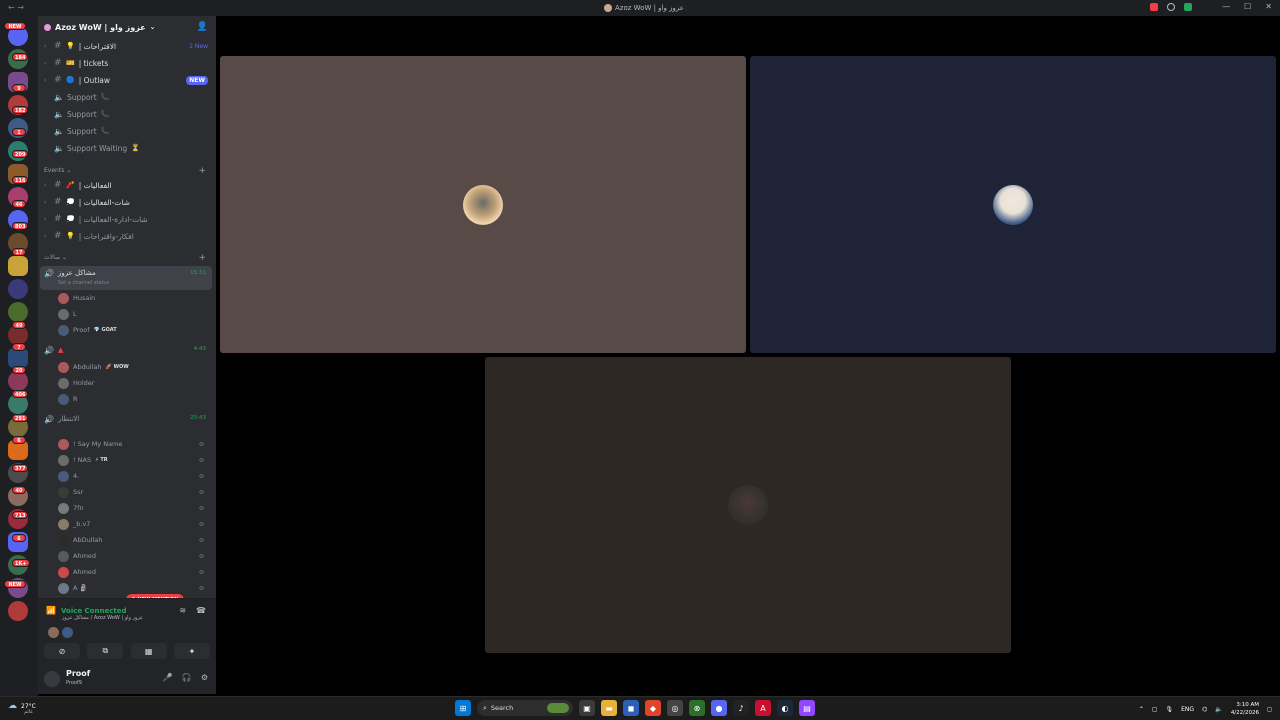  Describe the element at coordinates (133, 367) in the screenshot. I see `voice-user: Abdullah 🚀 WOW` at that location.